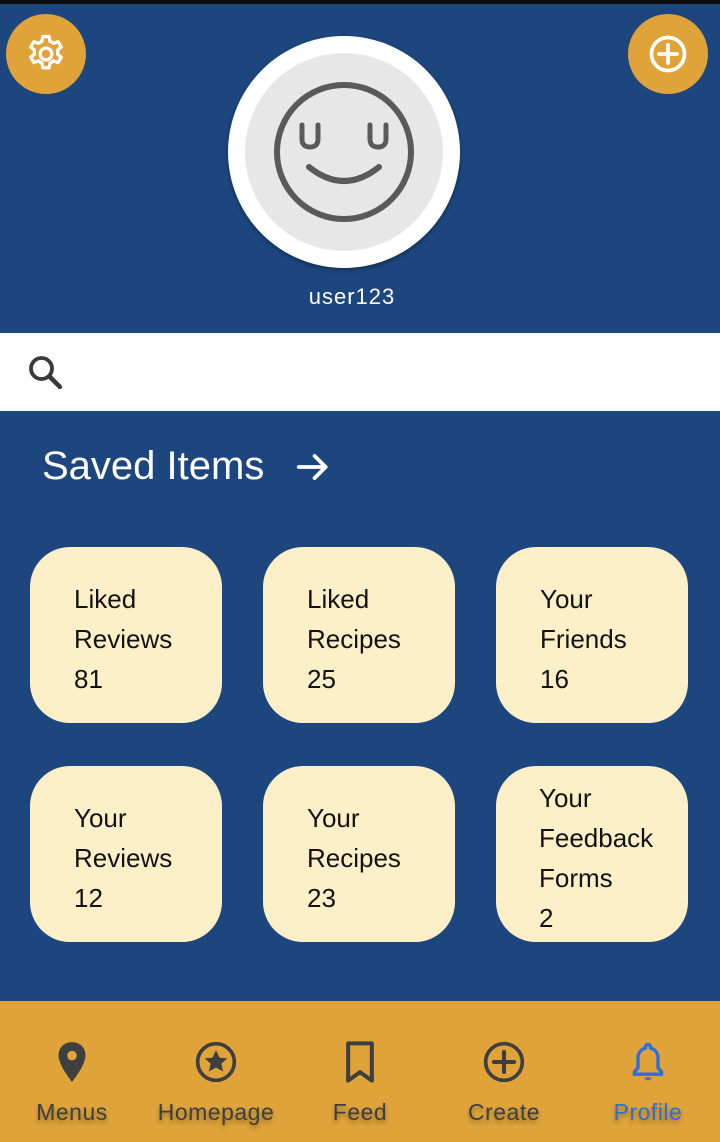  Describe the element at coordinates (313, 467) in the screenshot. I see `arrow-right-icon` at that location.